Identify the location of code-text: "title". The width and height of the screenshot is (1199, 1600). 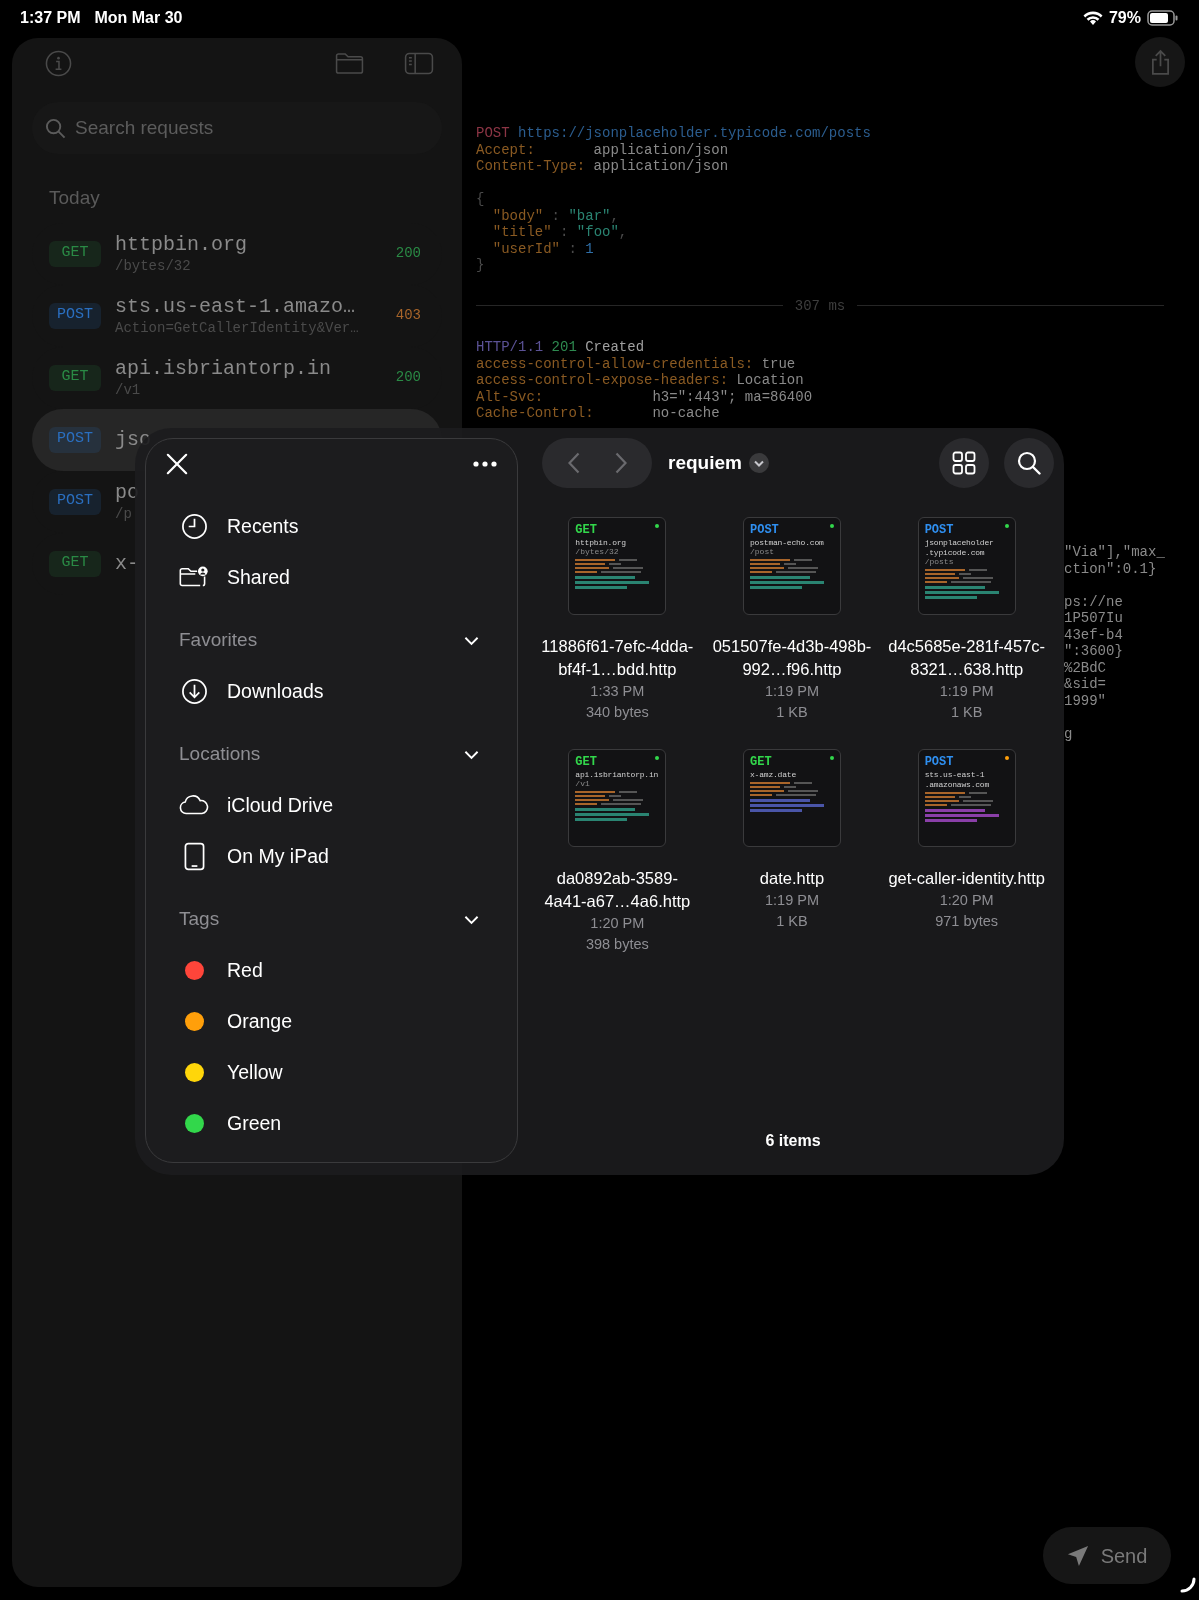
(522, 232).